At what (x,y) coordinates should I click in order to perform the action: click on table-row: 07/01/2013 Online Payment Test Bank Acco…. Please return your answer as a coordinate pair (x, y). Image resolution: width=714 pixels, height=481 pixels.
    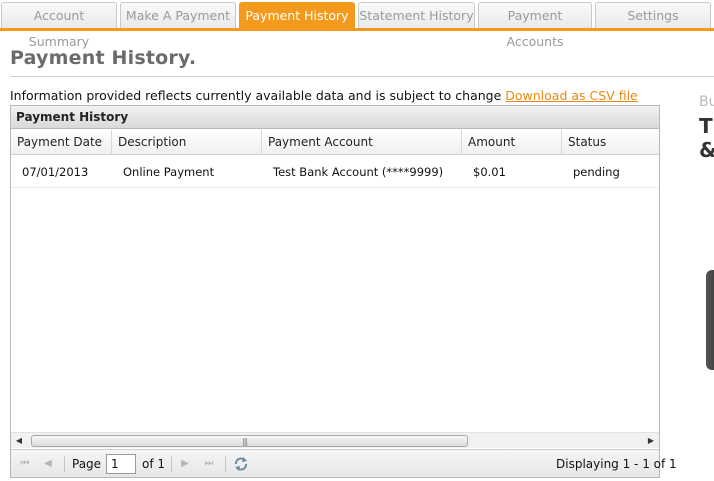
    Looking at the image, I should click on (335, 172).